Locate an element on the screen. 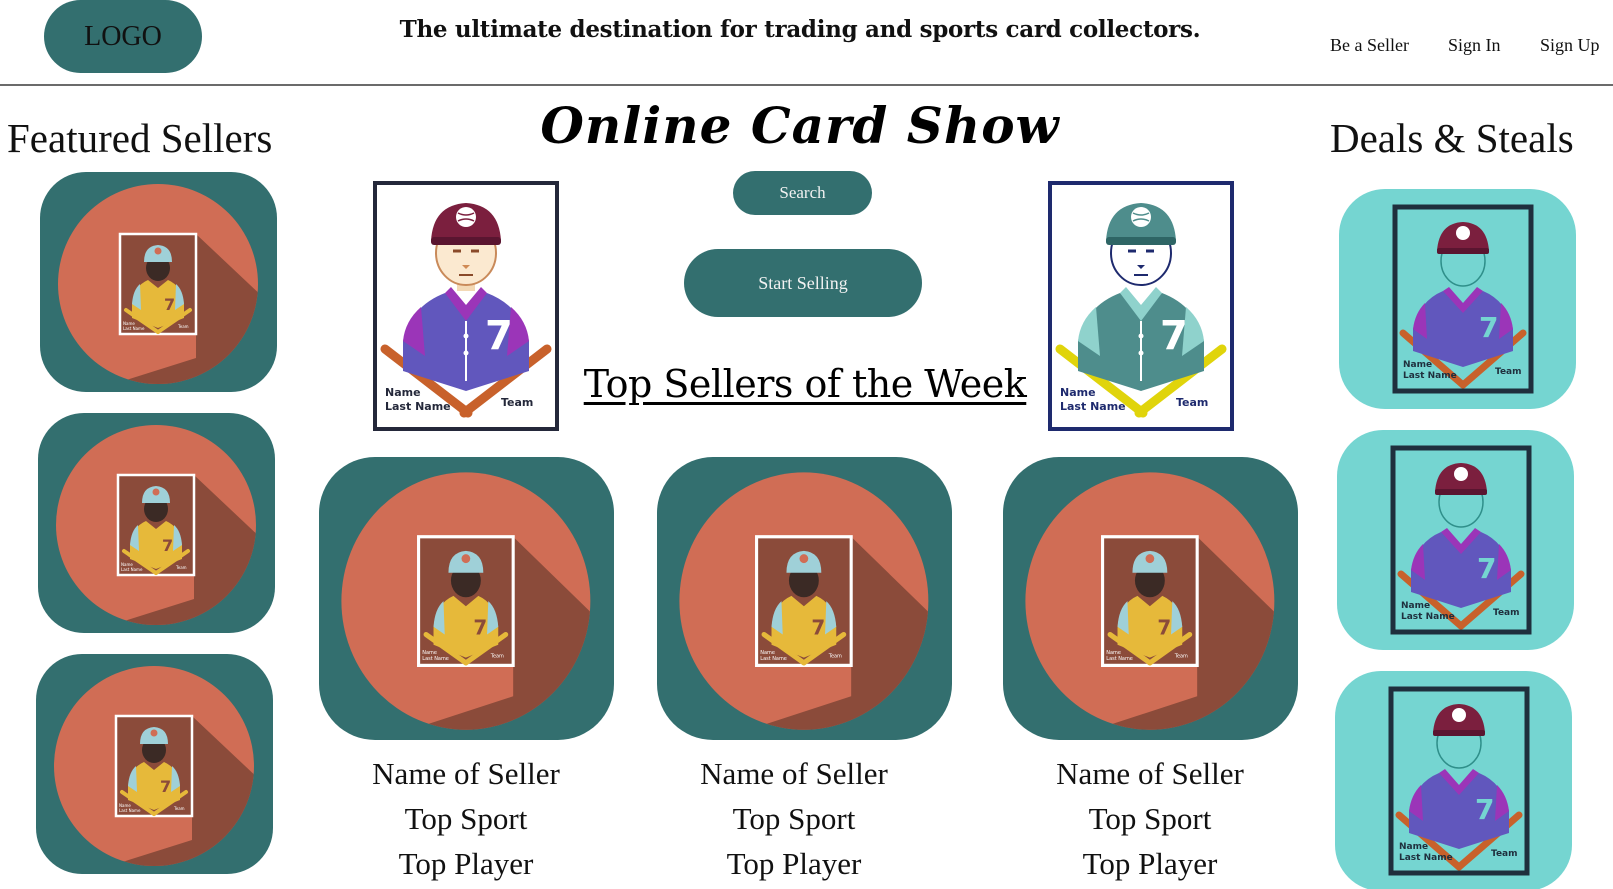 The image size is (1613, 889). logo-button: LOGO is located at coordinates (123, 36).